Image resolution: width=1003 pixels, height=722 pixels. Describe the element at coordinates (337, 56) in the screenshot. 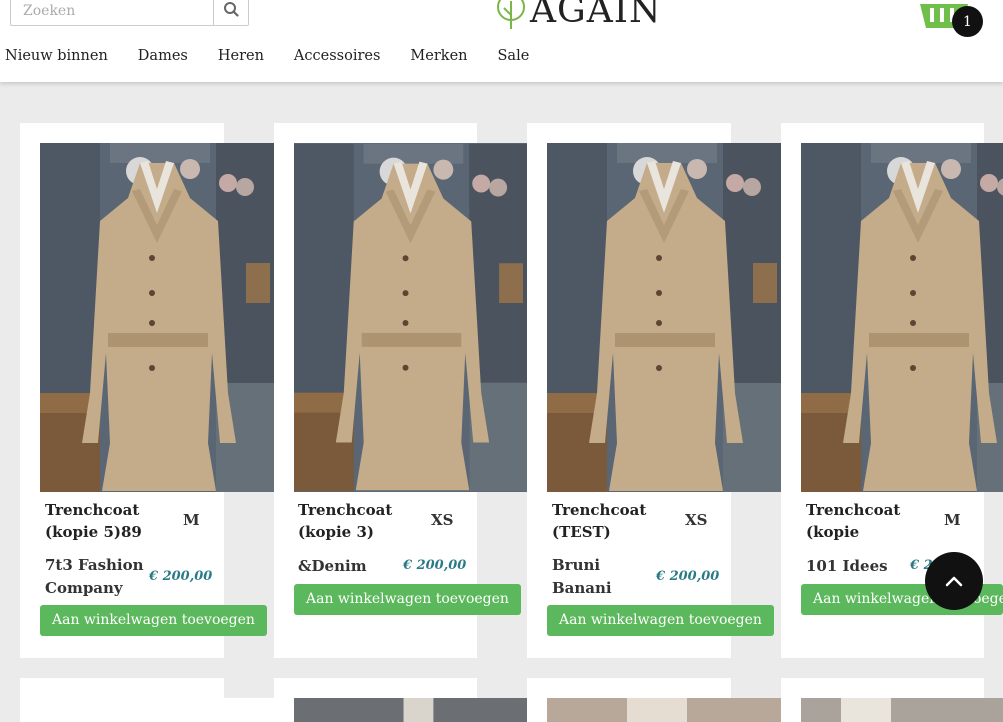

I see `nav-item-accessoires: Accessoires` at that location.